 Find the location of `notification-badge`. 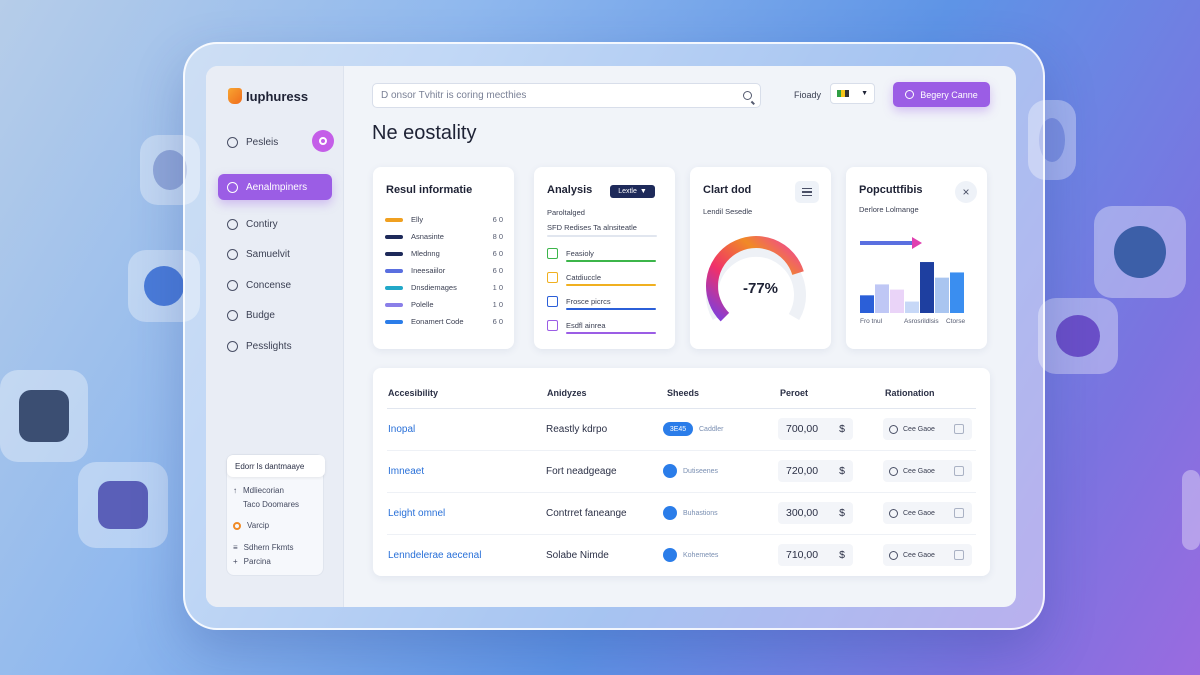

notification-badge is located at coordinates (323, 141).